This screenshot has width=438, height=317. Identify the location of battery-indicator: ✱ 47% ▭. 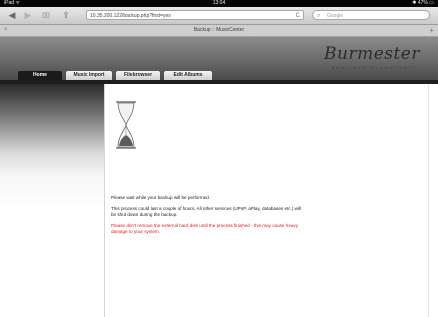
(423, 3).